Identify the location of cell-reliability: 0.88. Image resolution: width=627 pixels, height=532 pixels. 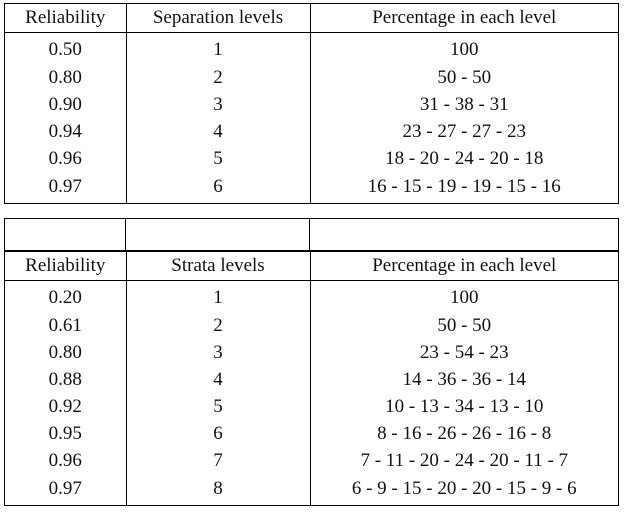
(66, 379).